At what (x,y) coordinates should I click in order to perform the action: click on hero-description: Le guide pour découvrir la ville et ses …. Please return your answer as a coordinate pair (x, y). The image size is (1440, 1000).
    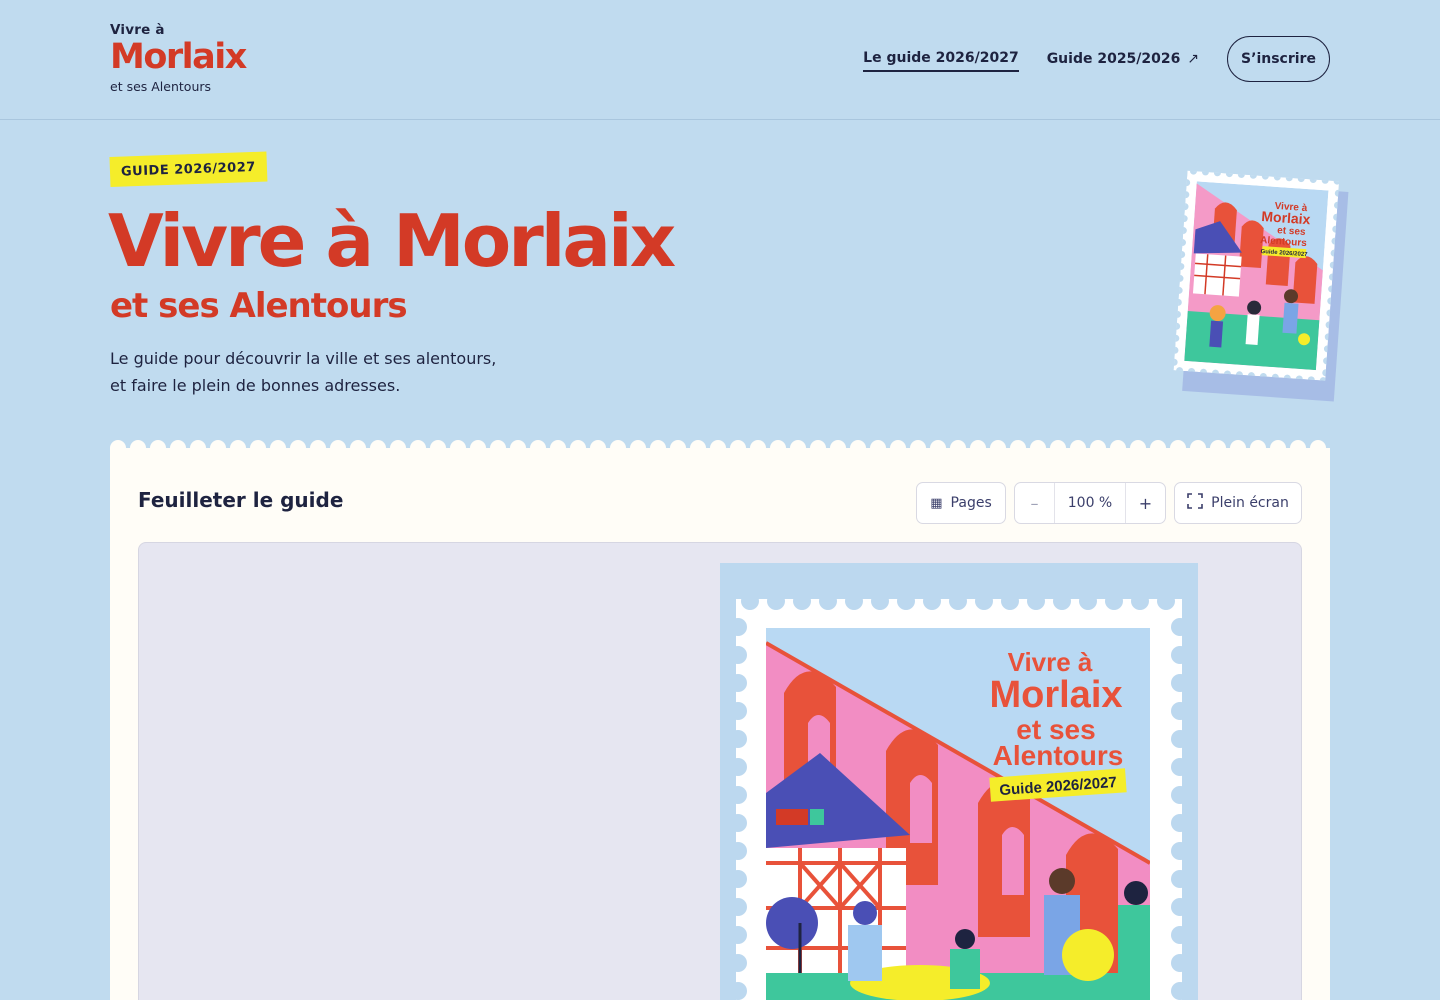
    Looking at the image, I should click on (320, 372).